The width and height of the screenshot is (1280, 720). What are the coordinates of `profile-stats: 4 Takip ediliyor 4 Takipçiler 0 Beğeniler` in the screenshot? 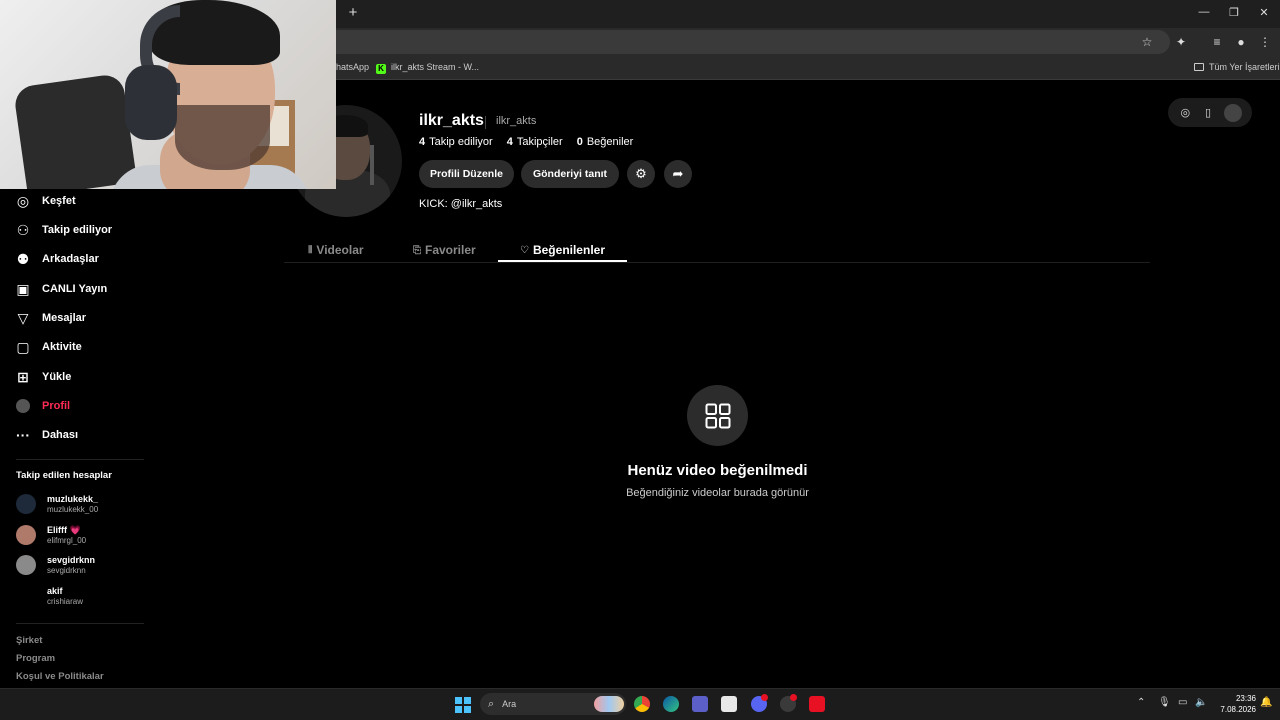 It's located at (533, 142).